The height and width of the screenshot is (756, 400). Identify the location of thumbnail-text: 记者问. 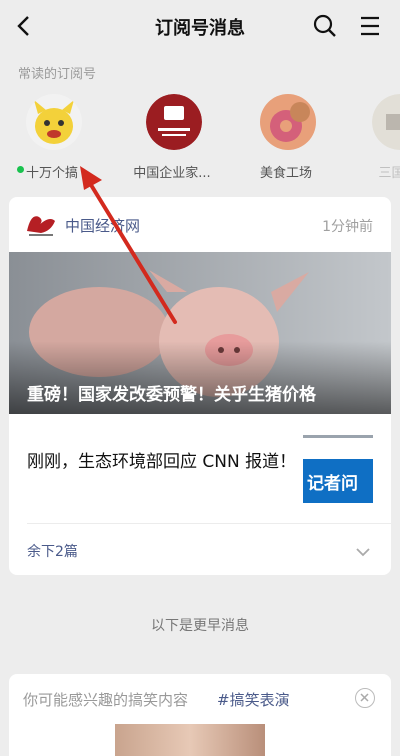
(332, 483).